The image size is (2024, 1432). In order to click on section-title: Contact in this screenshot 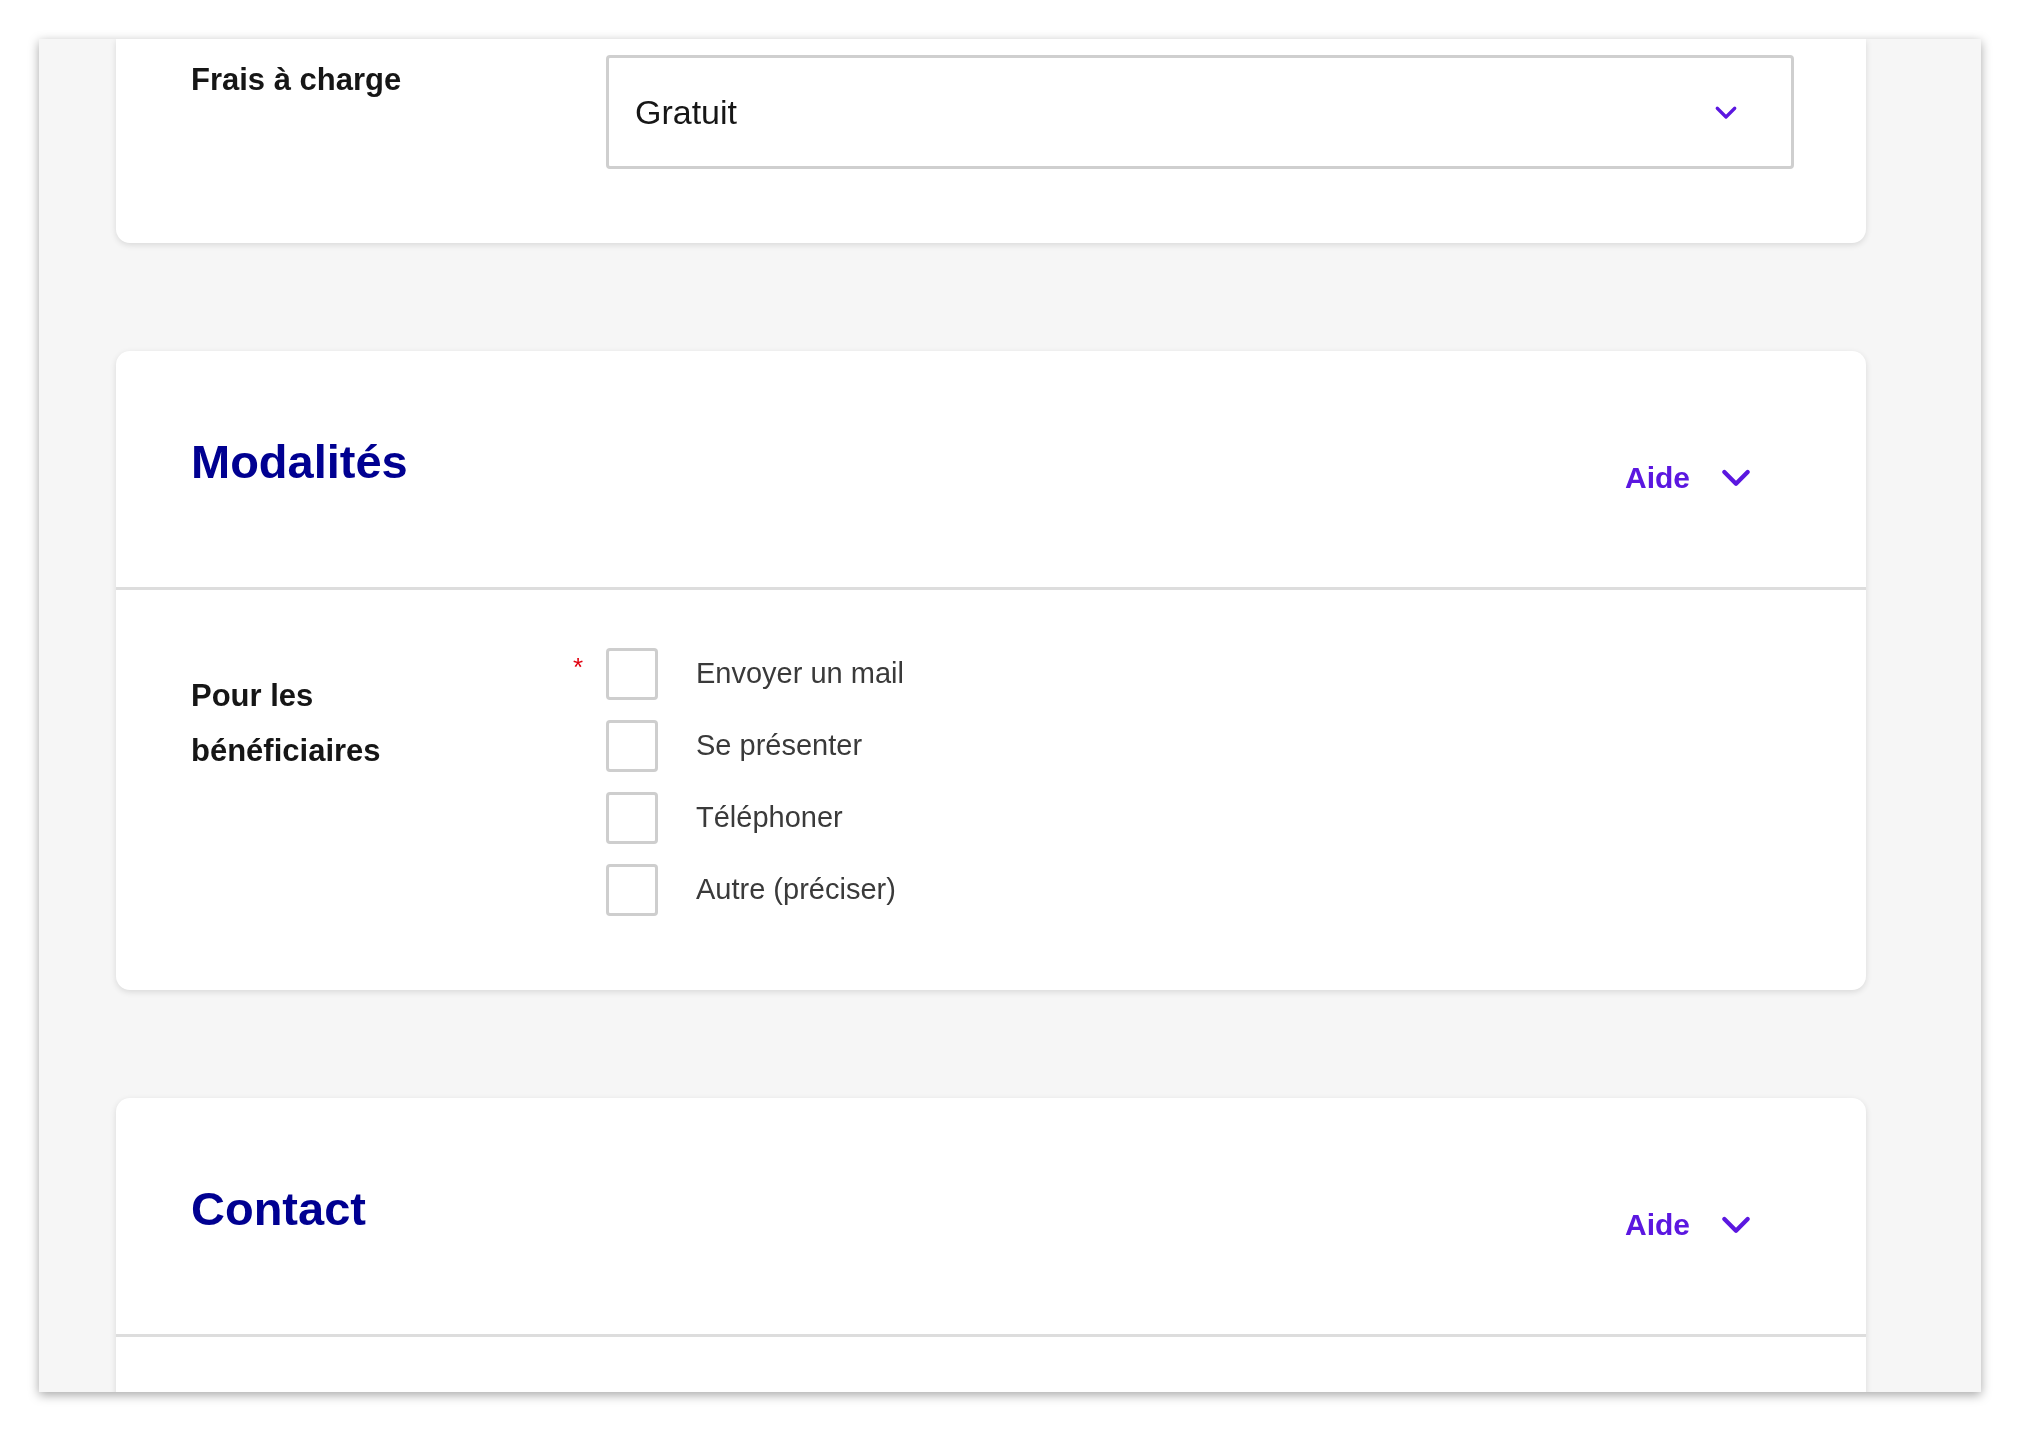, I will do `click(278, 1208)`.